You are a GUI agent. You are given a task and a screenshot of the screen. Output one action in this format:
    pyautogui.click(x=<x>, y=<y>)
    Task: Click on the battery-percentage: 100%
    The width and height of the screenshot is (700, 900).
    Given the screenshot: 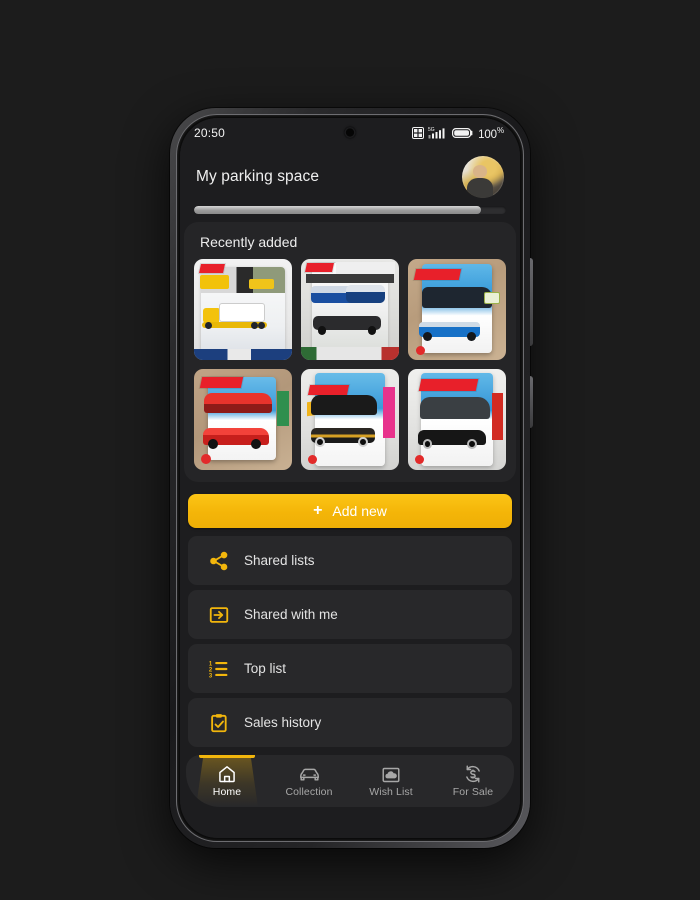 What is the action you would take?
    pyautogui.click(x=491, y=133)
    